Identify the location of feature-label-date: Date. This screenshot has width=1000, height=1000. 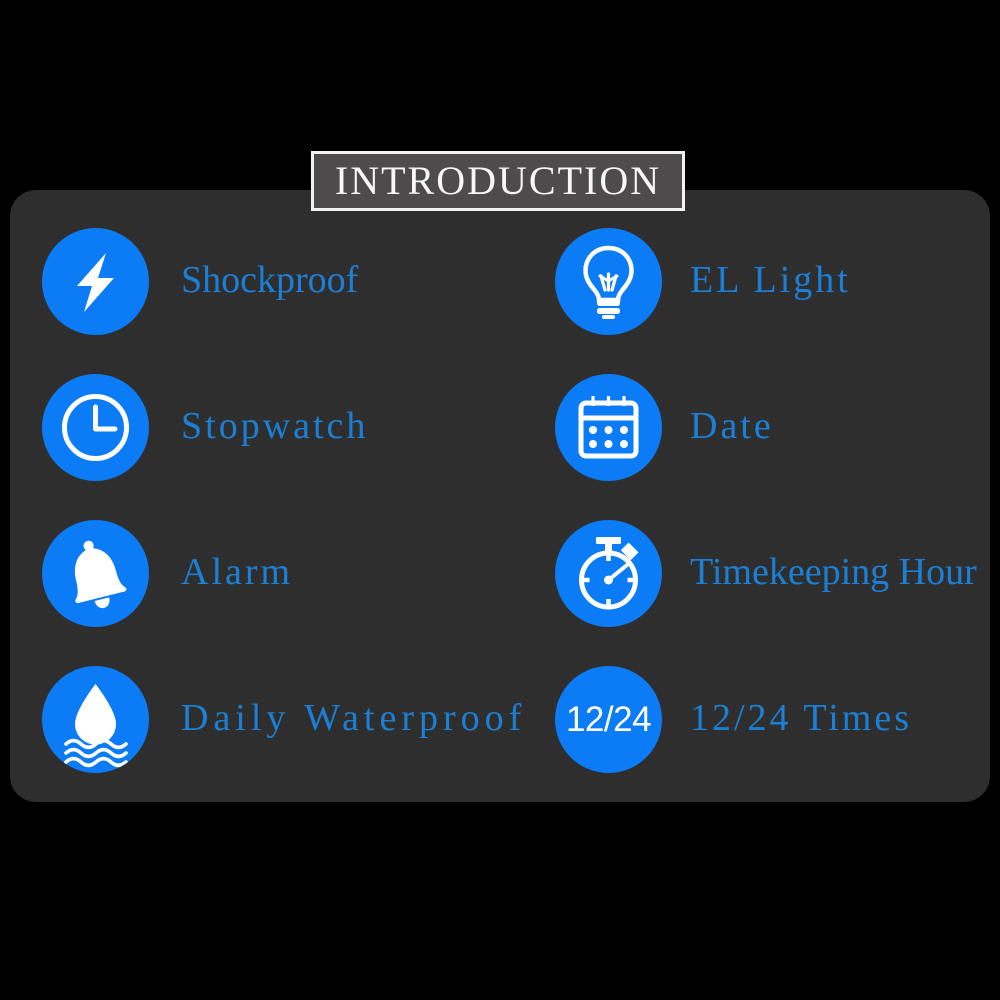
(732, 426).